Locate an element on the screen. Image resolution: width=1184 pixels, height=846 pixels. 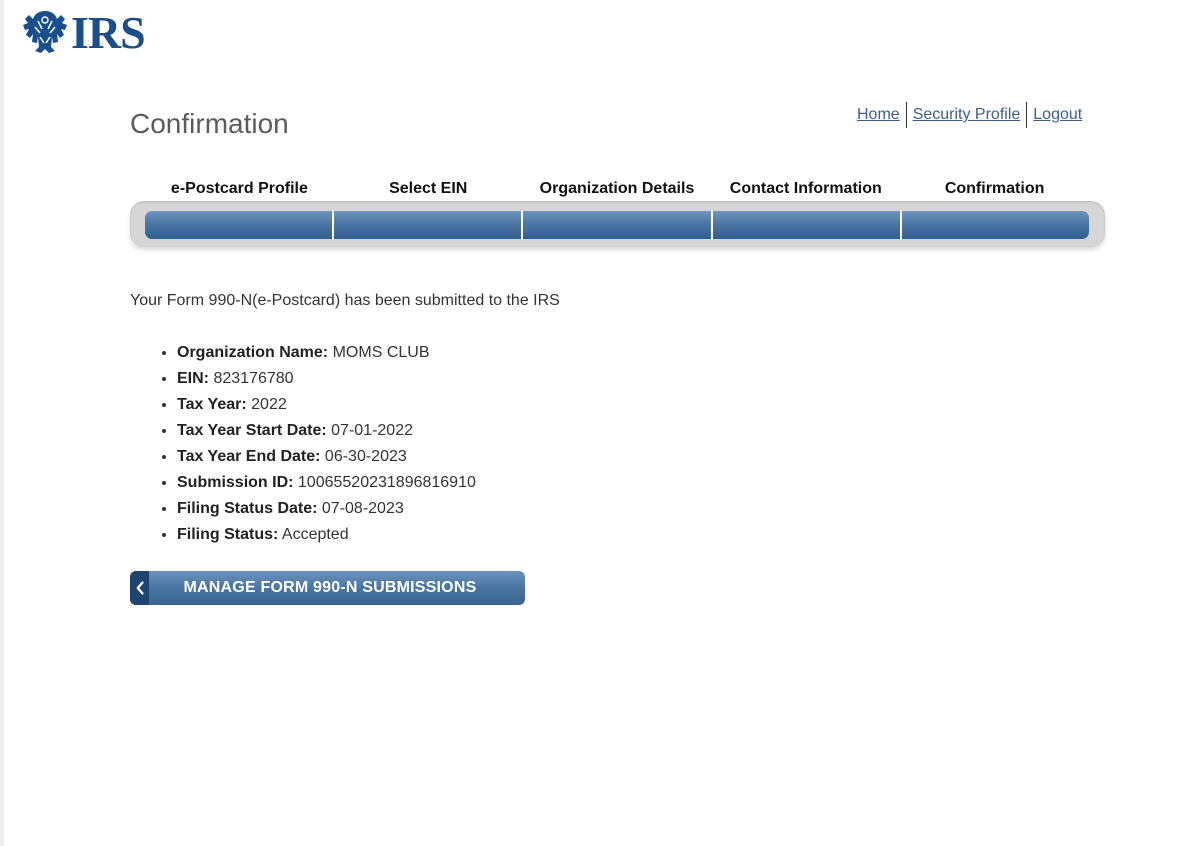
detail-organization-name: Organization Name: MOMS CLUB is located at coordinates (326, 353).